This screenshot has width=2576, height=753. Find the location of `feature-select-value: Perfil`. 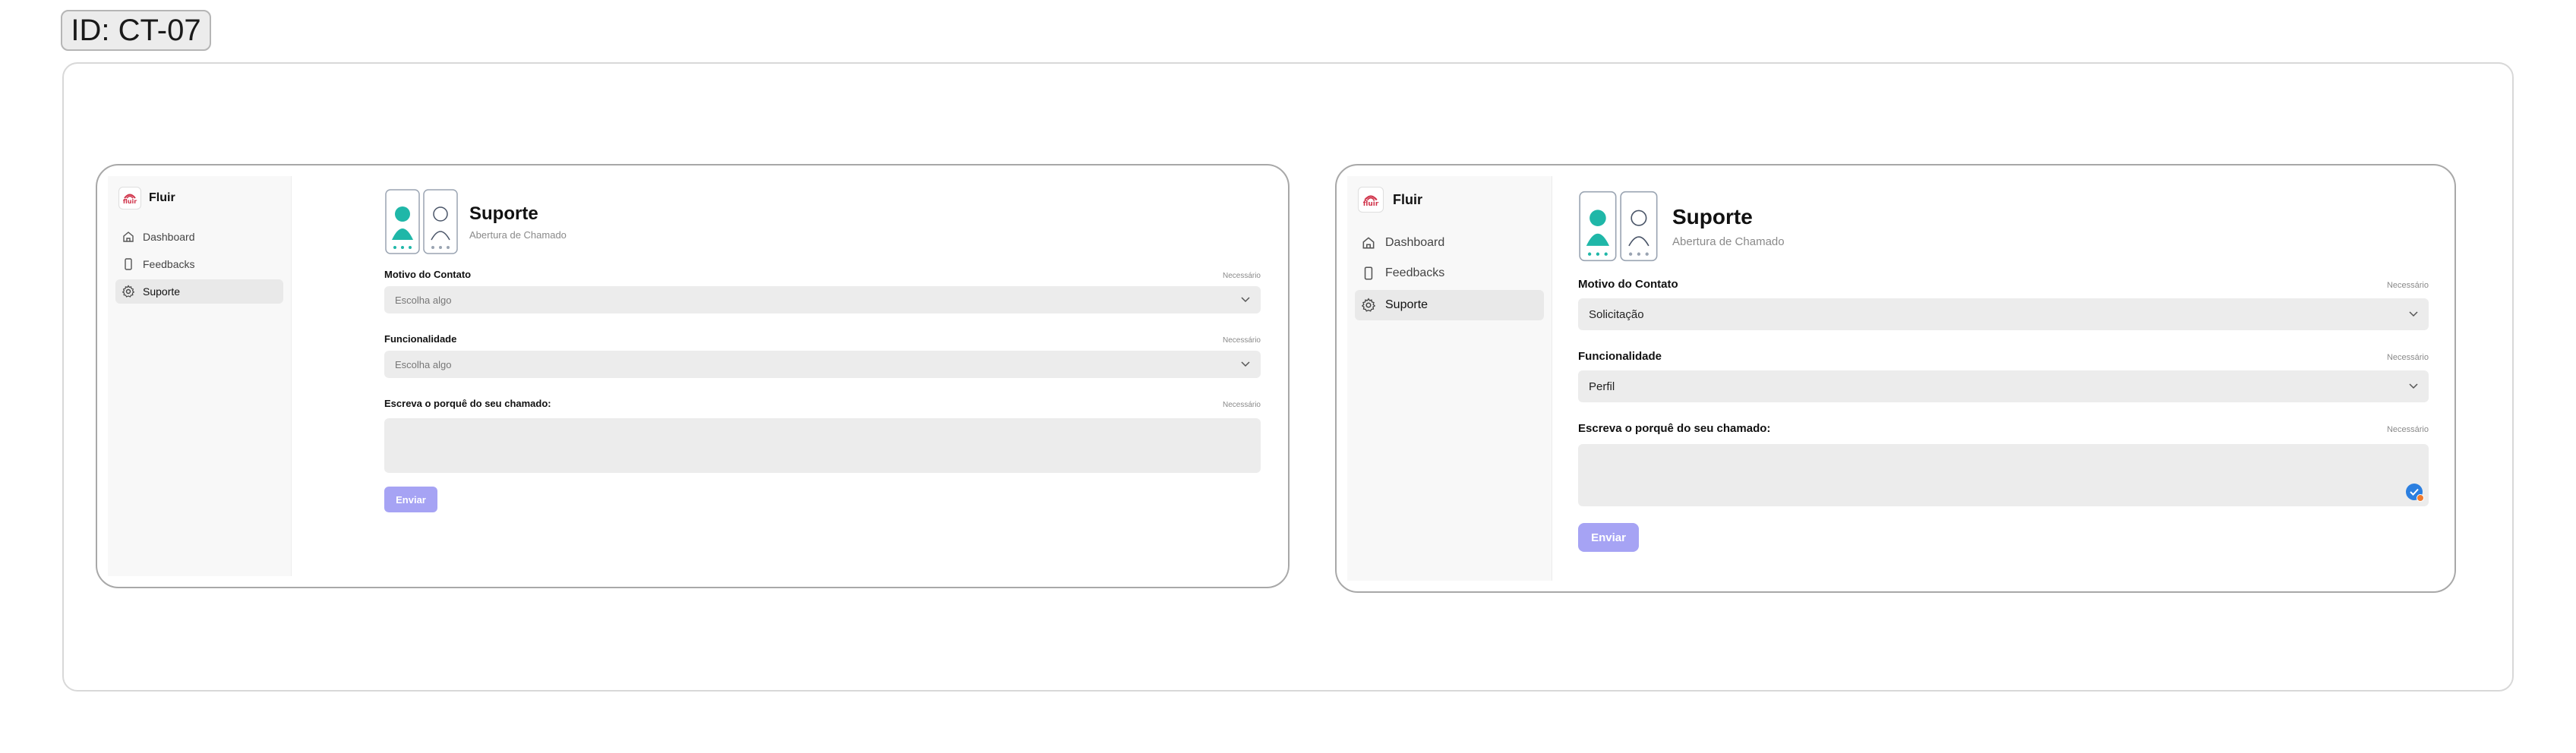

feature-select-value: Perfil is located at coordinates (1602, 386).